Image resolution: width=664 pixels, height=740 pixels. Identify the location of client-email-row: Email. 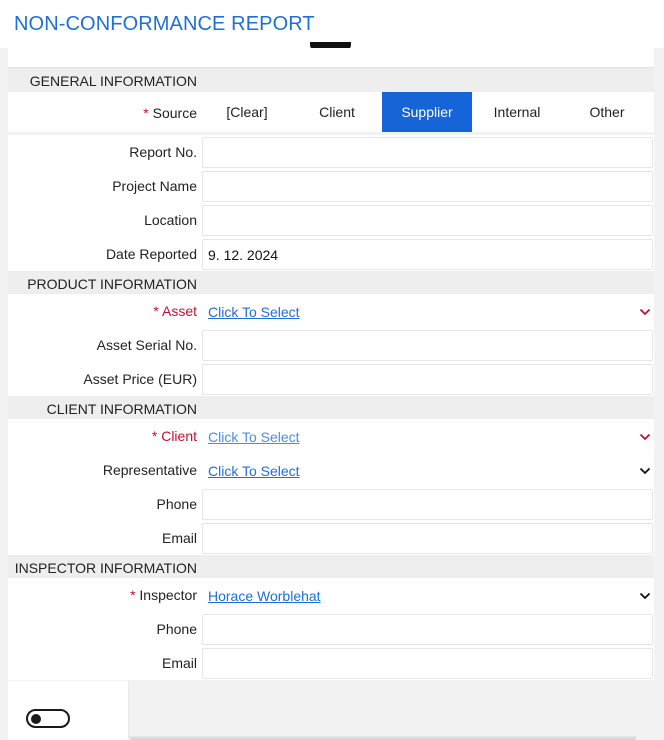
(331, 538).